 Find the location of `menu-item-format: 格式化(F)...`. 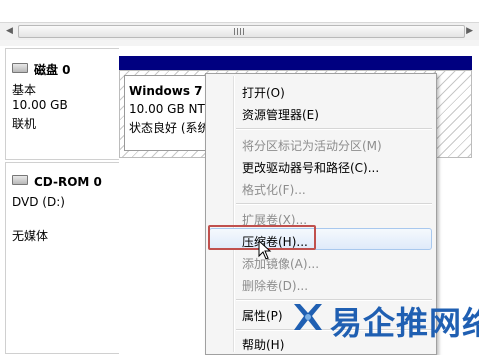

menu-item-format: 格式化(F)... is located at coordinates (274, 189).